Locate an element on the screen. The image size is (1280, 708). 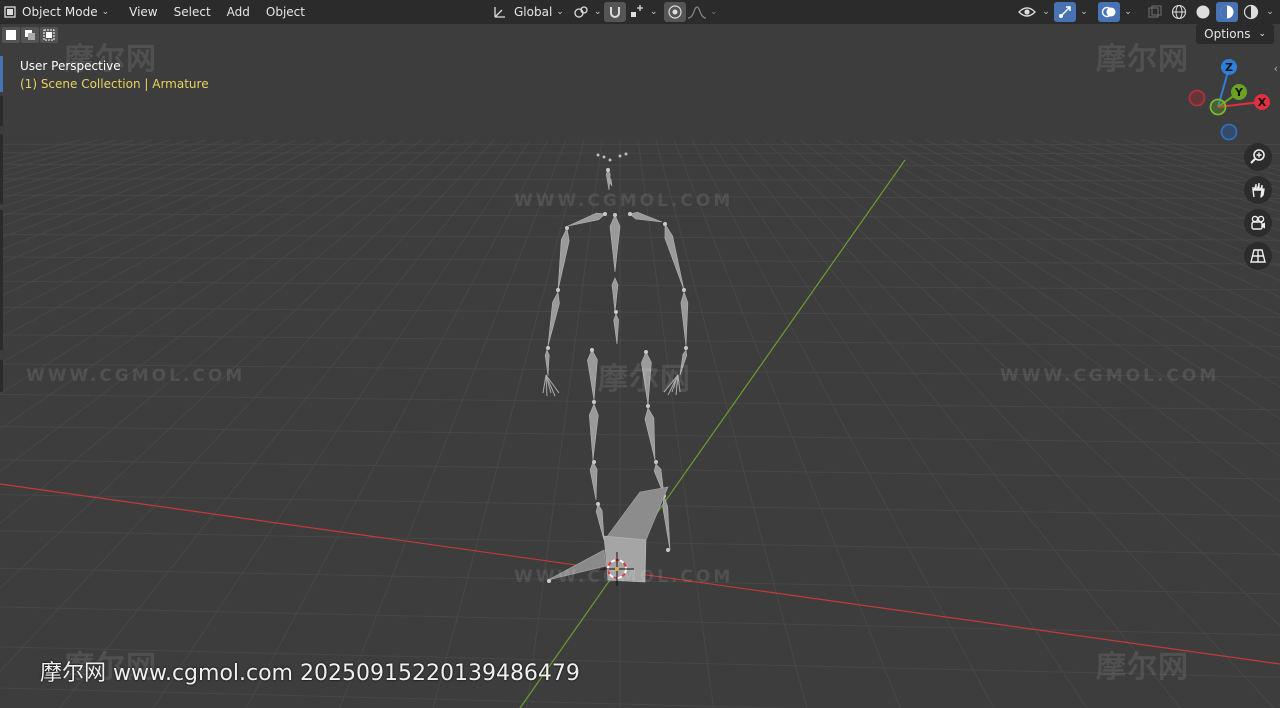
menu-add: Add is located at coordinates (238, 12).